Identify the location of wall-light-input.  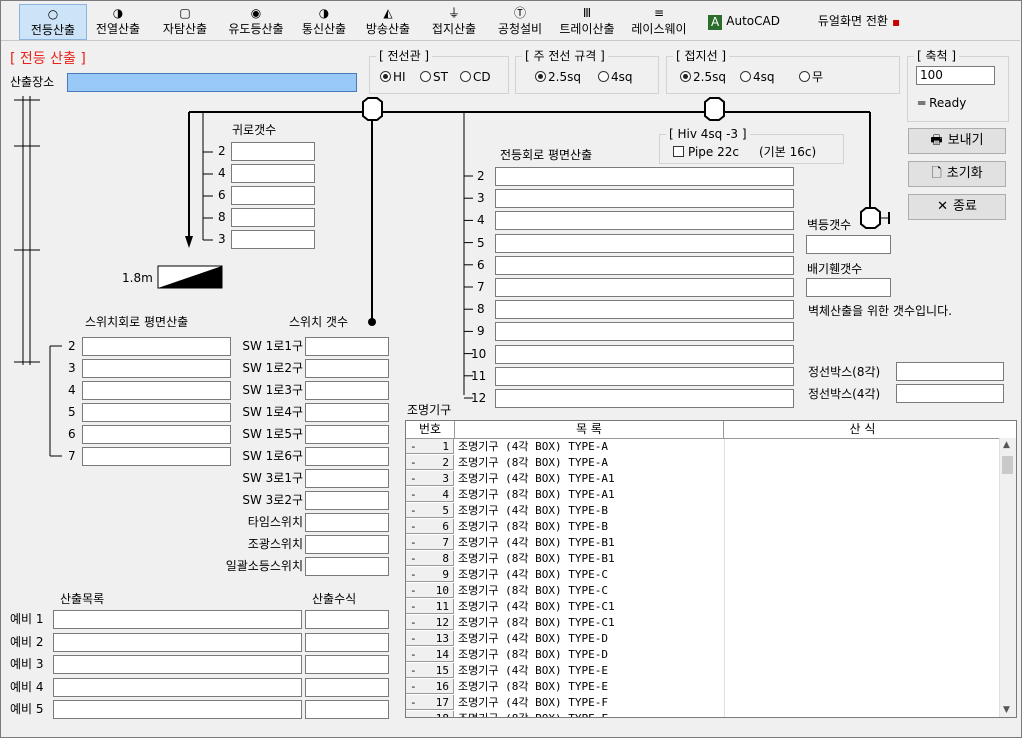
(848, 244).